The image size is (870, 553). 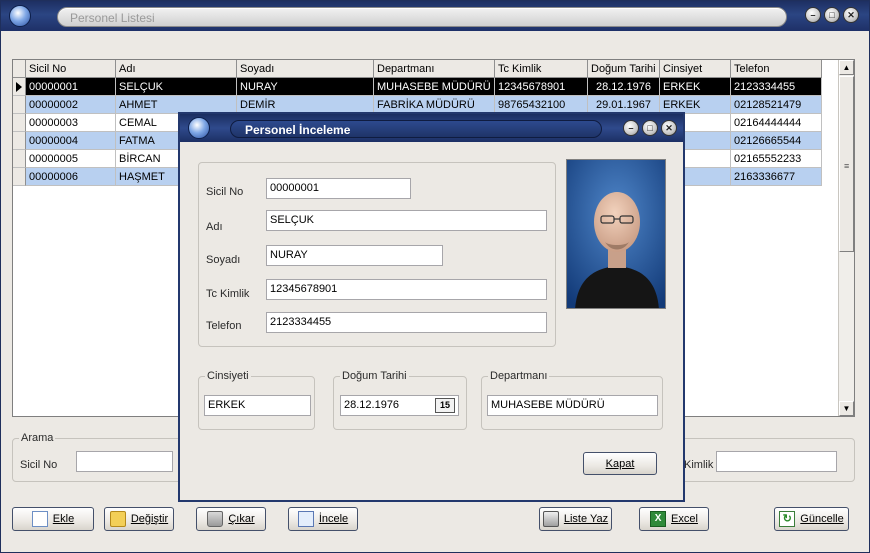 What do you see at coordinates (846, 408) in the screenshot?
I see `scroll-down-icon: ▼` at bounding box center [846, 408].